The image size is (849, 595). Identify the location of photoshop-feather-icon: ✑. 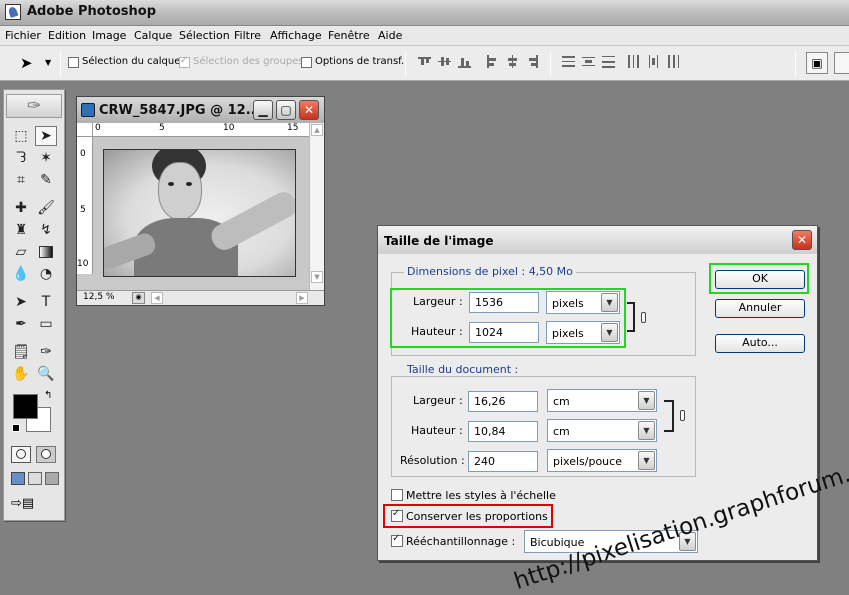
(34, 106).